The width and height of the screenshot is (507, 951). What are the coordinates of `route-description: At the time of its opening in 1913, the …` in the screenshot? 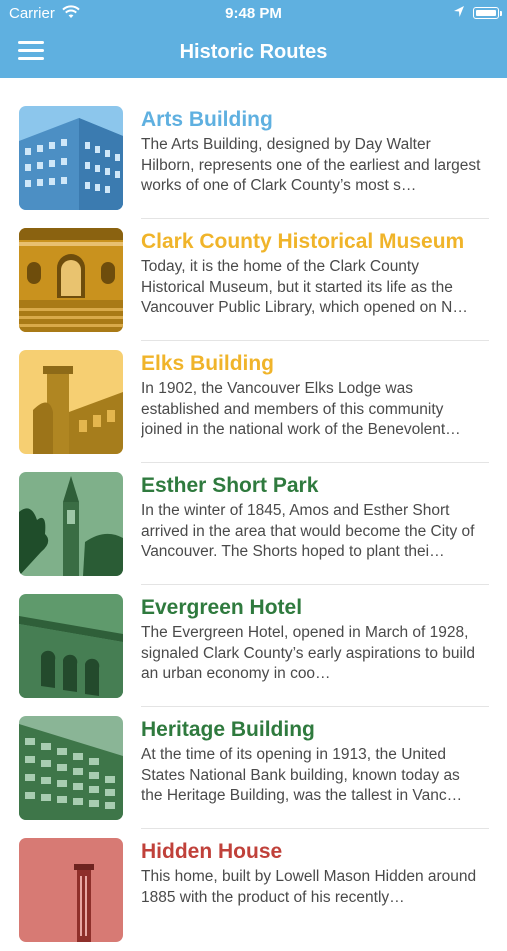 It's located at (302, 775).